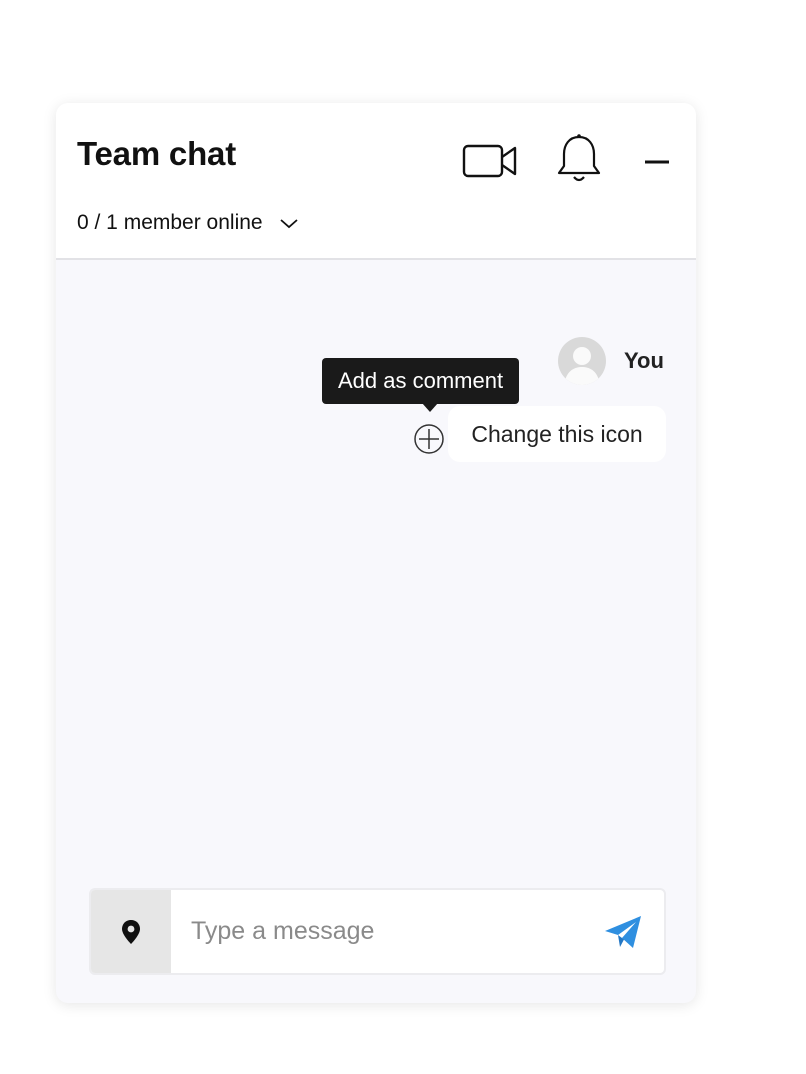 The image size is (806, 1074). I want to click on plus-circle-icon, so click(429, 439).